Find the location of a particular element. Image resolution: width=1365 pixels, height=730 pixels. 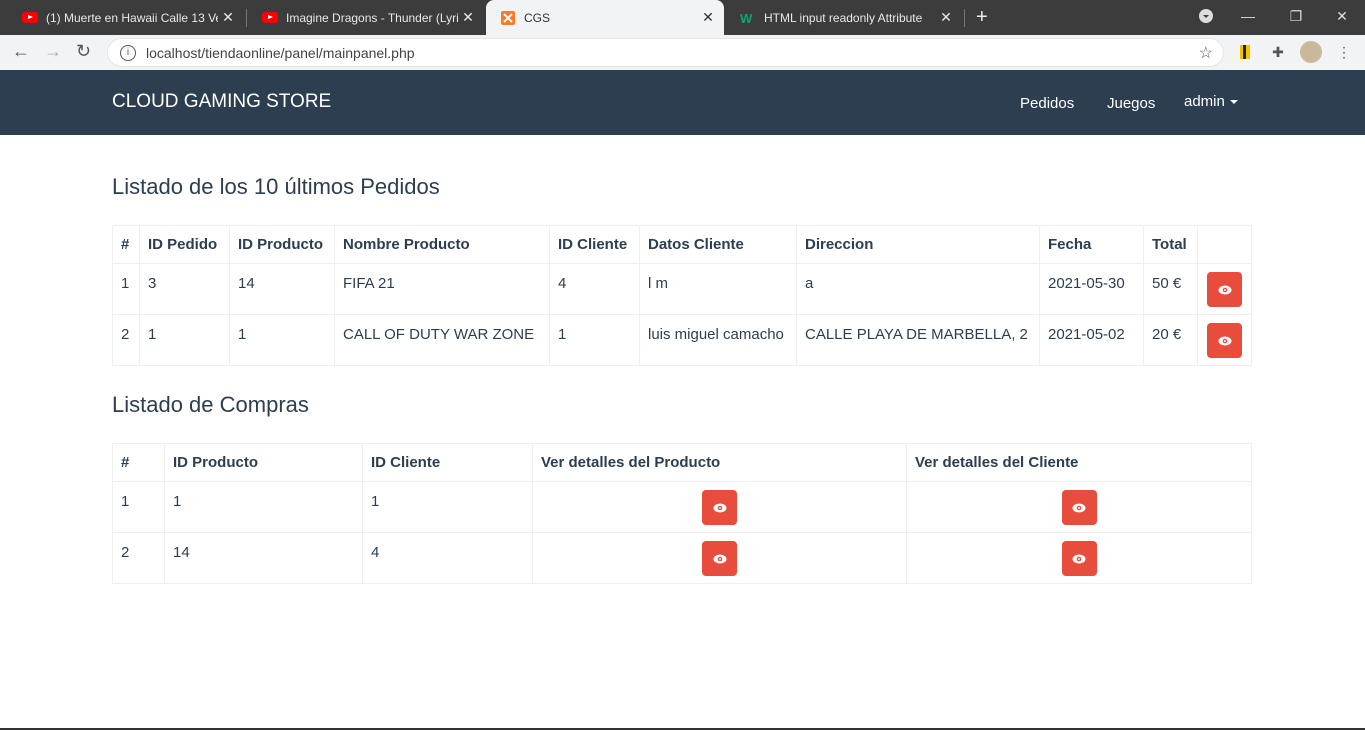

col-header: Datos Cliente is located at coordinates (718, 244).